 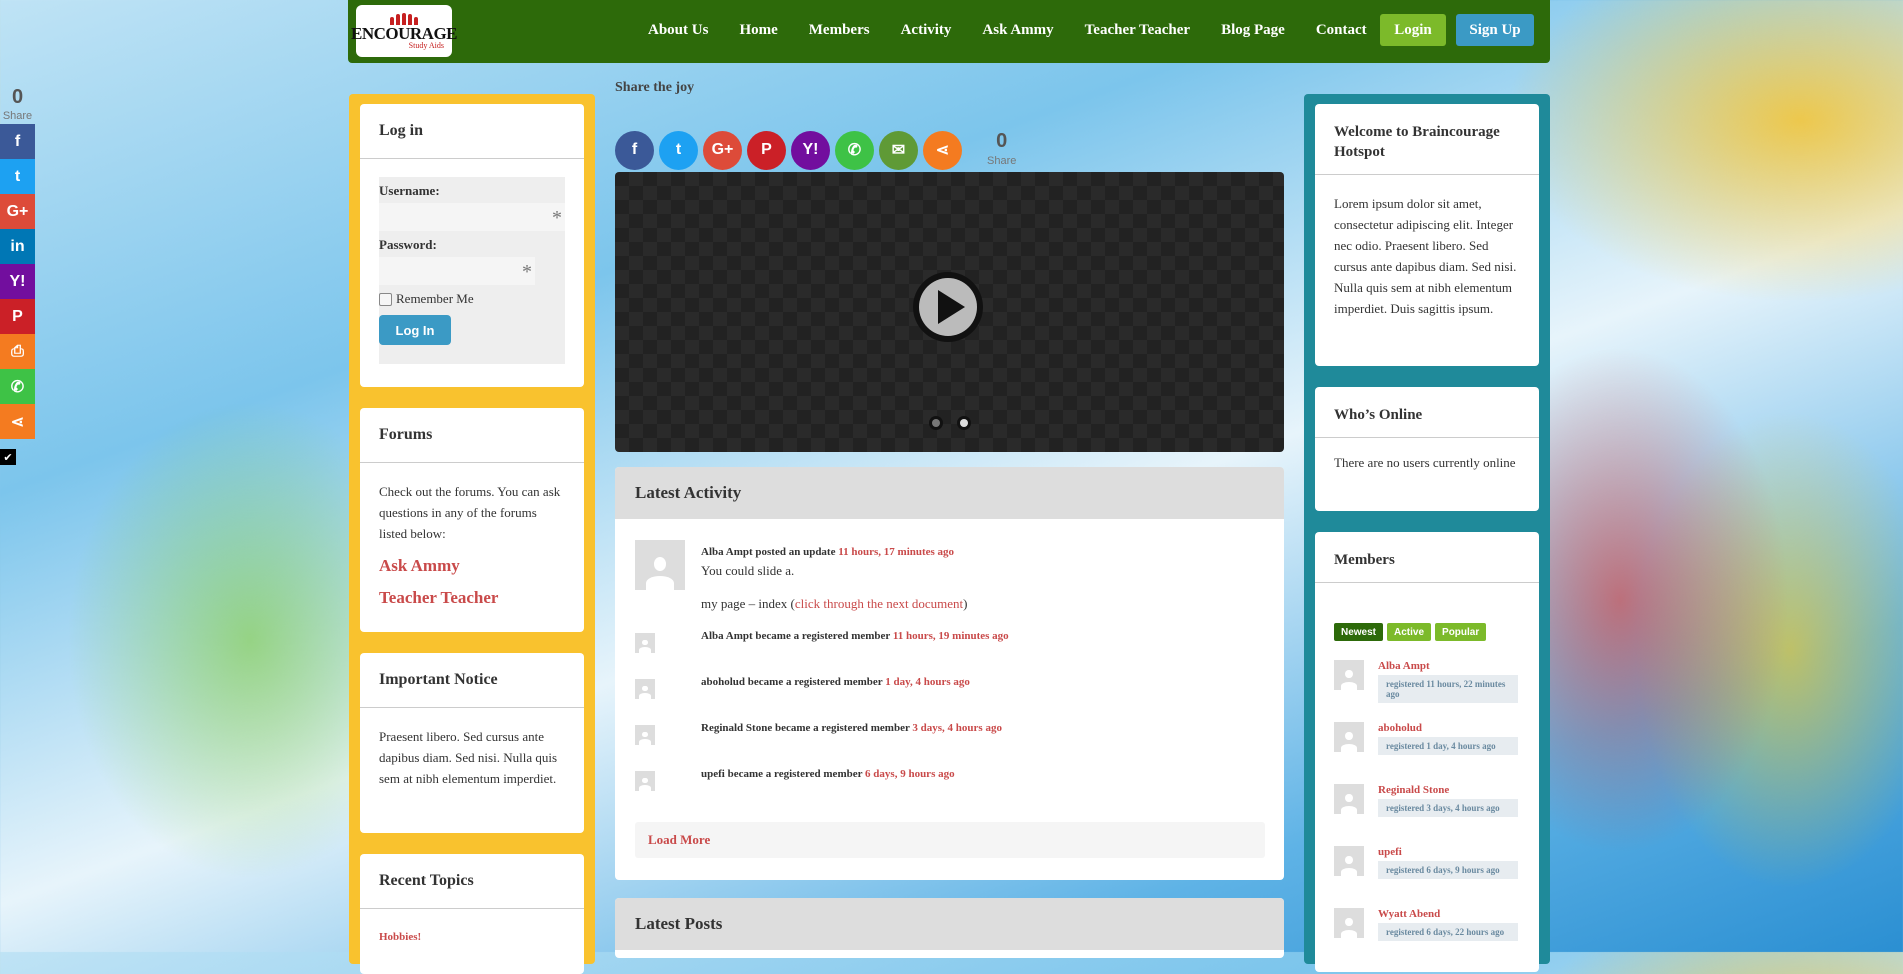 I want to click on signup-button: Sign Up, so click(x=1495, y=30).